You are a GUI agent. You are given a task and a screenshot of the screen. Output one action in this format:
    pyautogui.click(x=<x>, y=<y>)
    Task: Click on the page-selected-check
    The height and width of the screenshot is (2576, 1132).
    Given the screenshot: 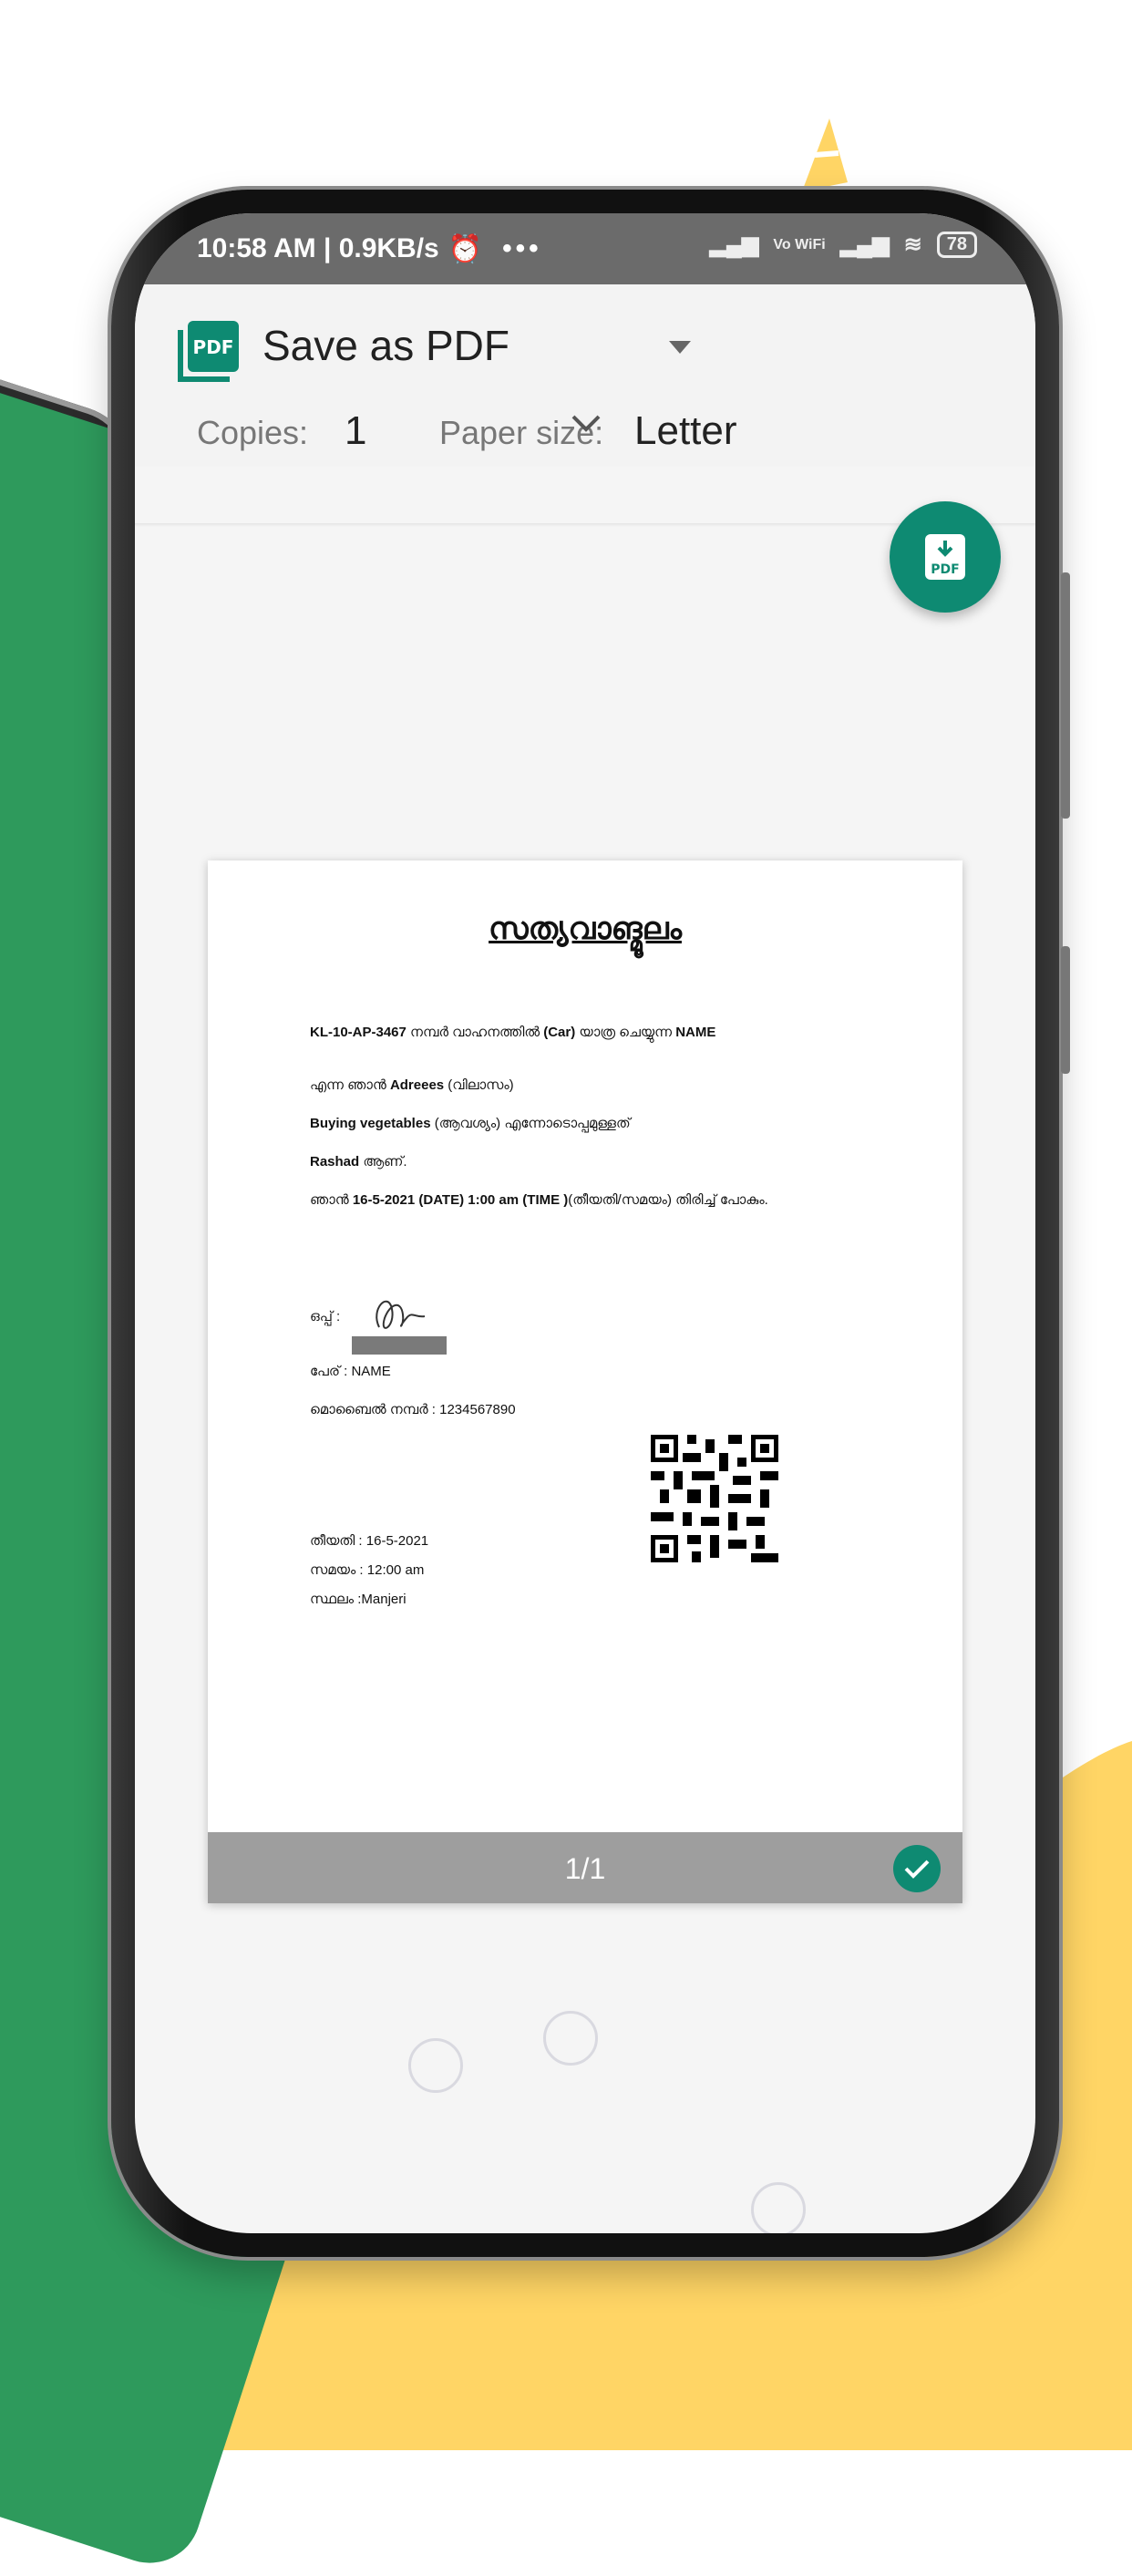 What is the action you would take?
    pyautogui.click(x=917, y=1868)
    